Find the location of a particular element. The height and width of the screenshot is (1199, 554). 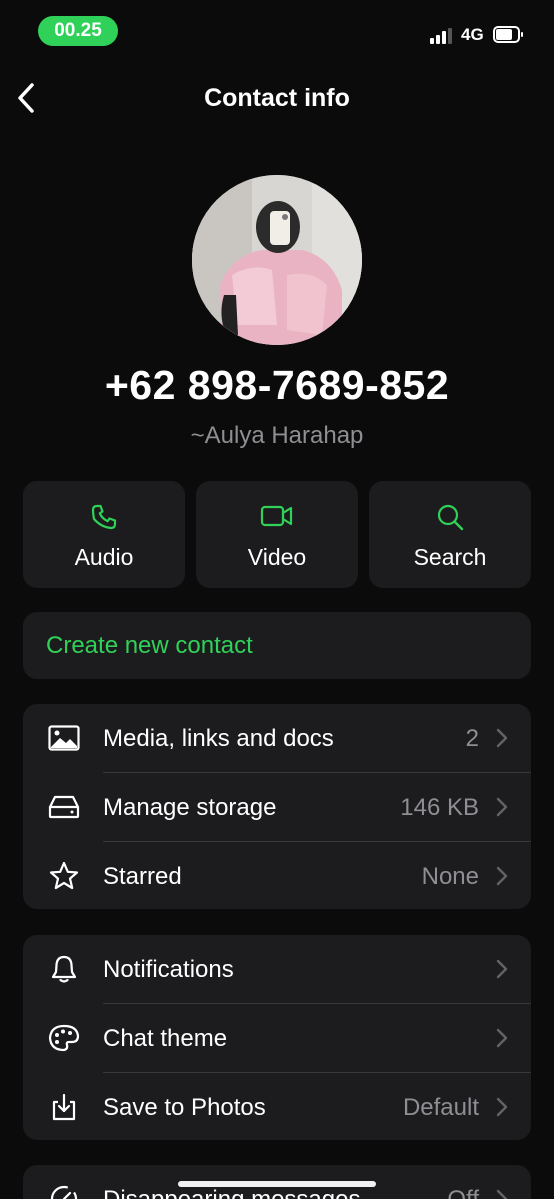

row-media-links-docs: Media, links and docs 2 is located at coordinates (277, 738).